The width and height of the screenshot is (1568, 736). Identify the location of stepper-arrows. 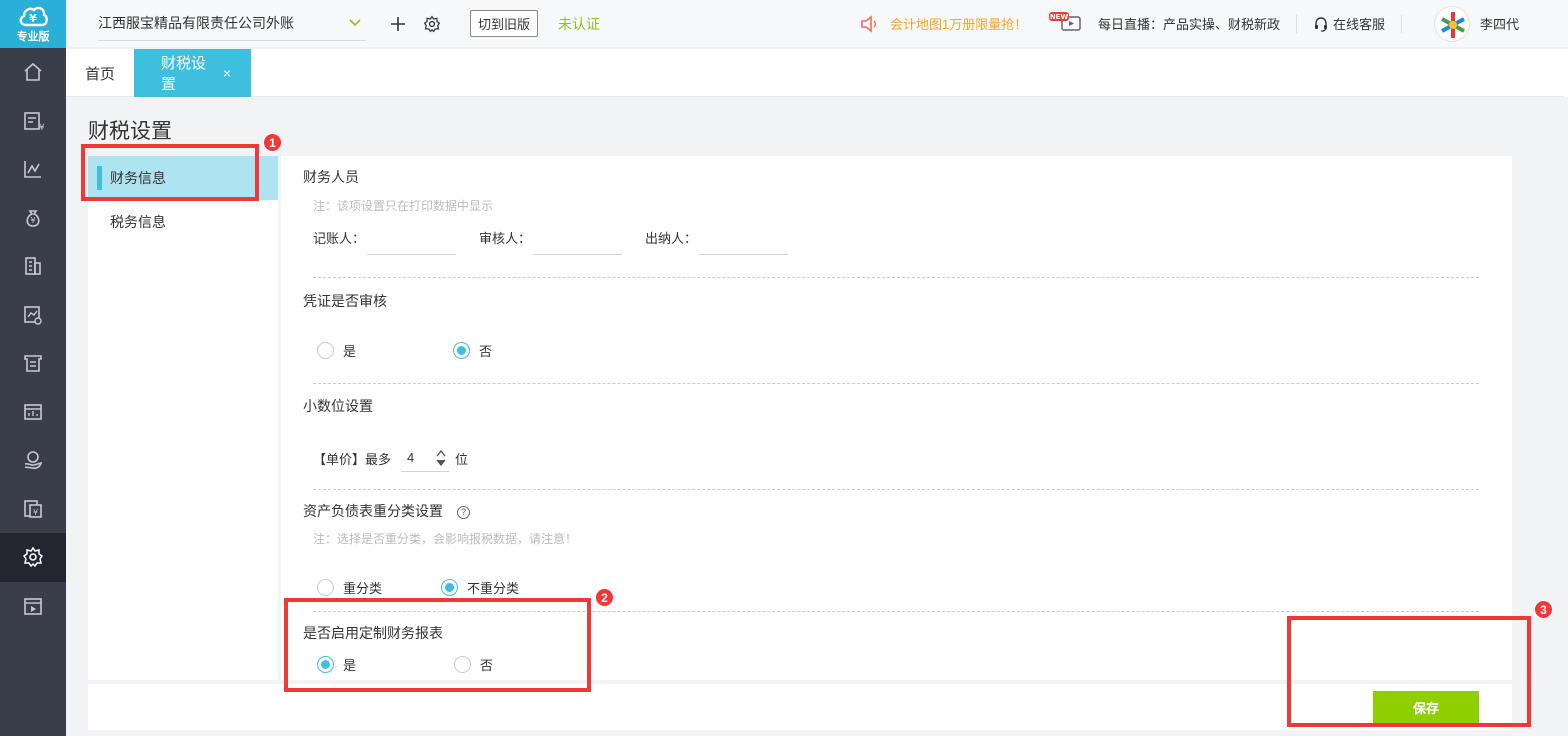
(442, 458).